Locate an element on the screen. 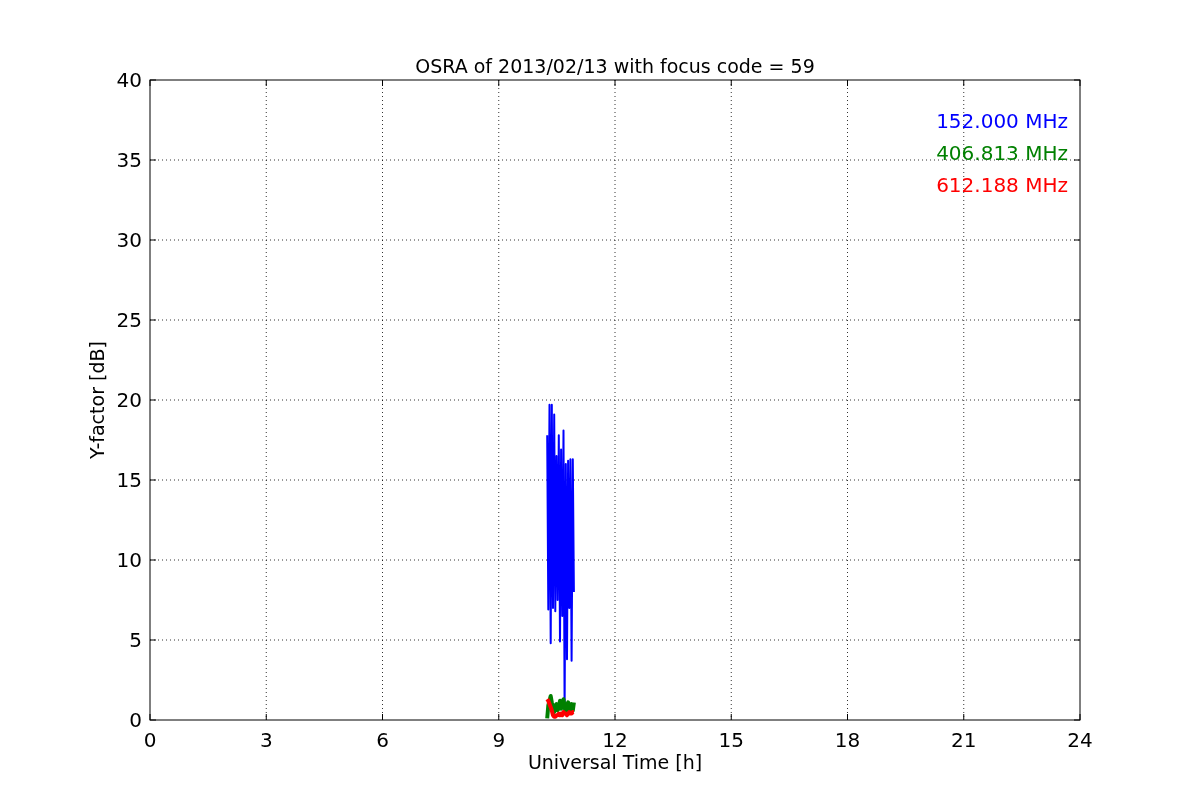  x-axis-label: Universal Time [h] is located at coordinates (615, 762).